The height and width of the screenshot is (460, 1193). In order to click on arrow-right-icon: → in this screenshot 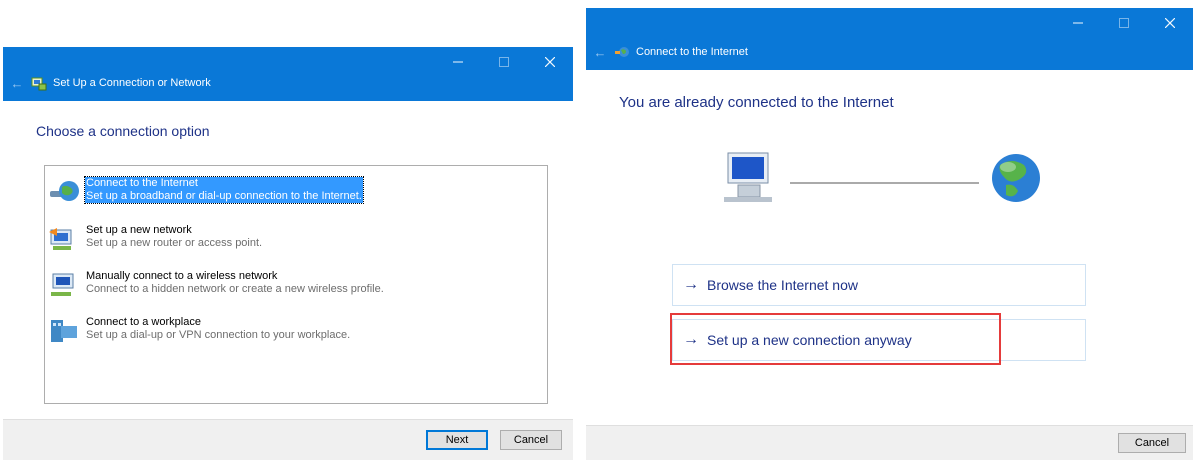, I will do `click(691, 284)`.